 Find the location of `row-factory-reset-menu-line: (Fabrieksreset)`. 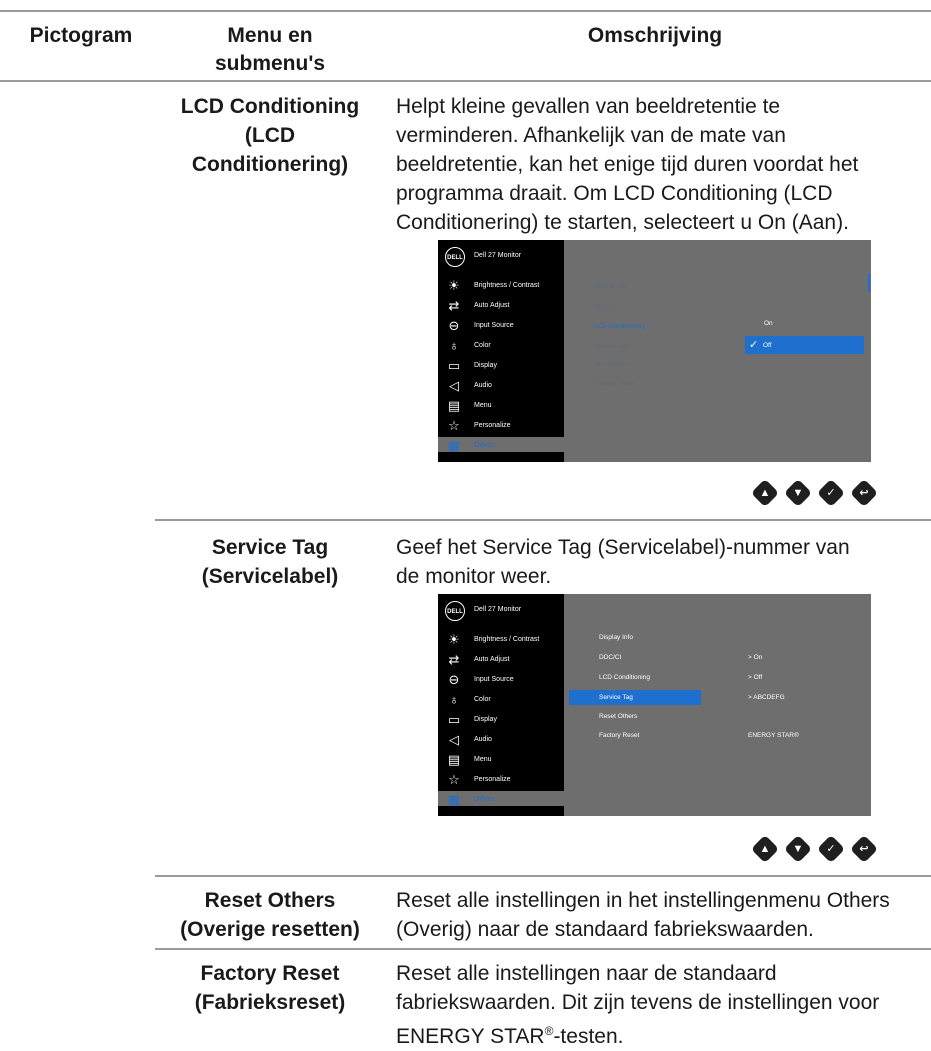

row-factory-reset-menu-line: (Fabrieksreset) is located at coordinates (270, 1002).